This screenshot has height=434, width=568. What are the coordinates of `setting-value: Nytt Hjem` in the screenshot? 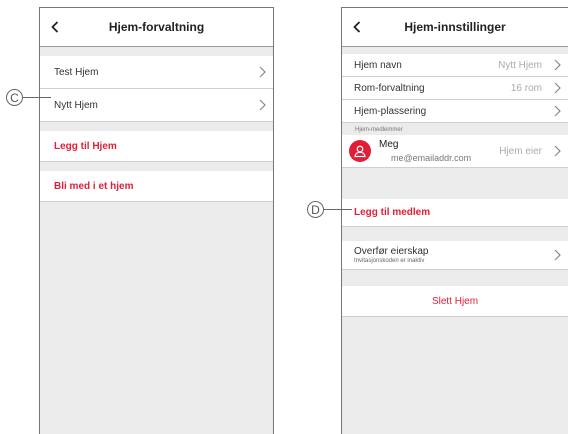 It's located at (520, 65).